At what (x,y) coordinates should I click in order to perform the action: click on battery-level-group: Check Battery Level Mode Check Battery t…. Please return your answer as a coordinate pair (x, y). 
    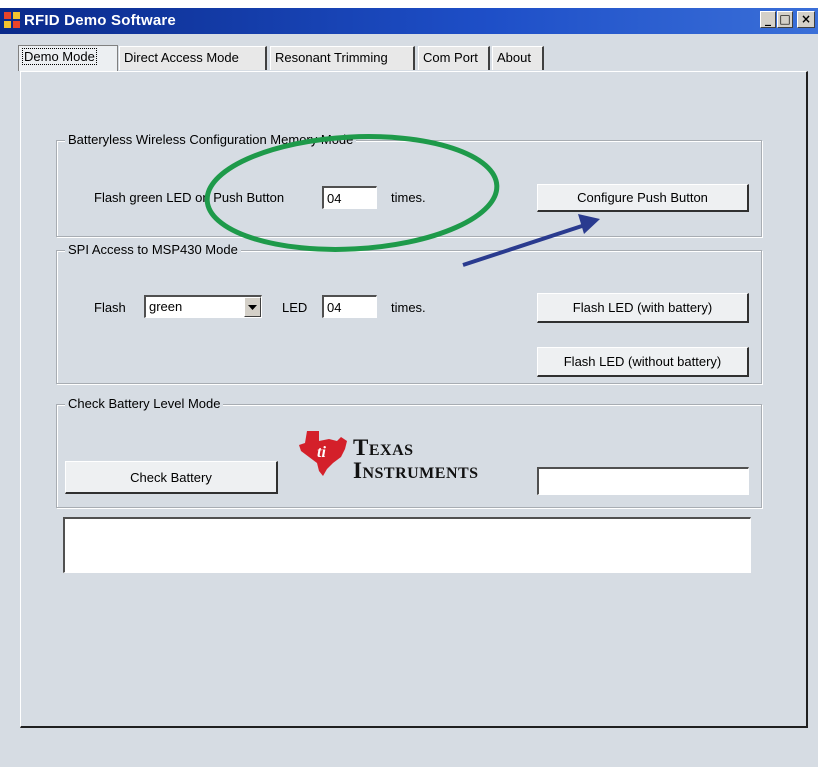
    Looking at the image, I should click on (409, 452).